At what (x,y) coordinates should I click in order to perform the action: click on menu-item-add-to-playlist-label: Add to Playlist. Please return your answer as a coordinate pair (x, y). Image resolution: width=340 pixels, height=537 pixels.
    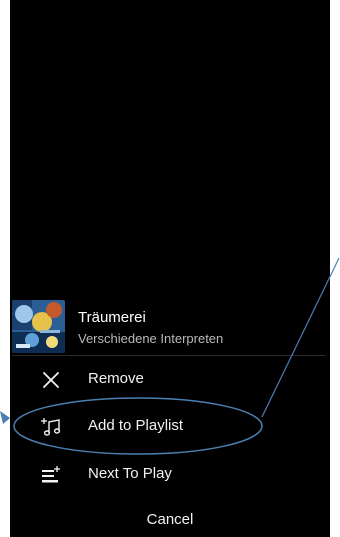
    Looking at the image, I should click on (136, 425).